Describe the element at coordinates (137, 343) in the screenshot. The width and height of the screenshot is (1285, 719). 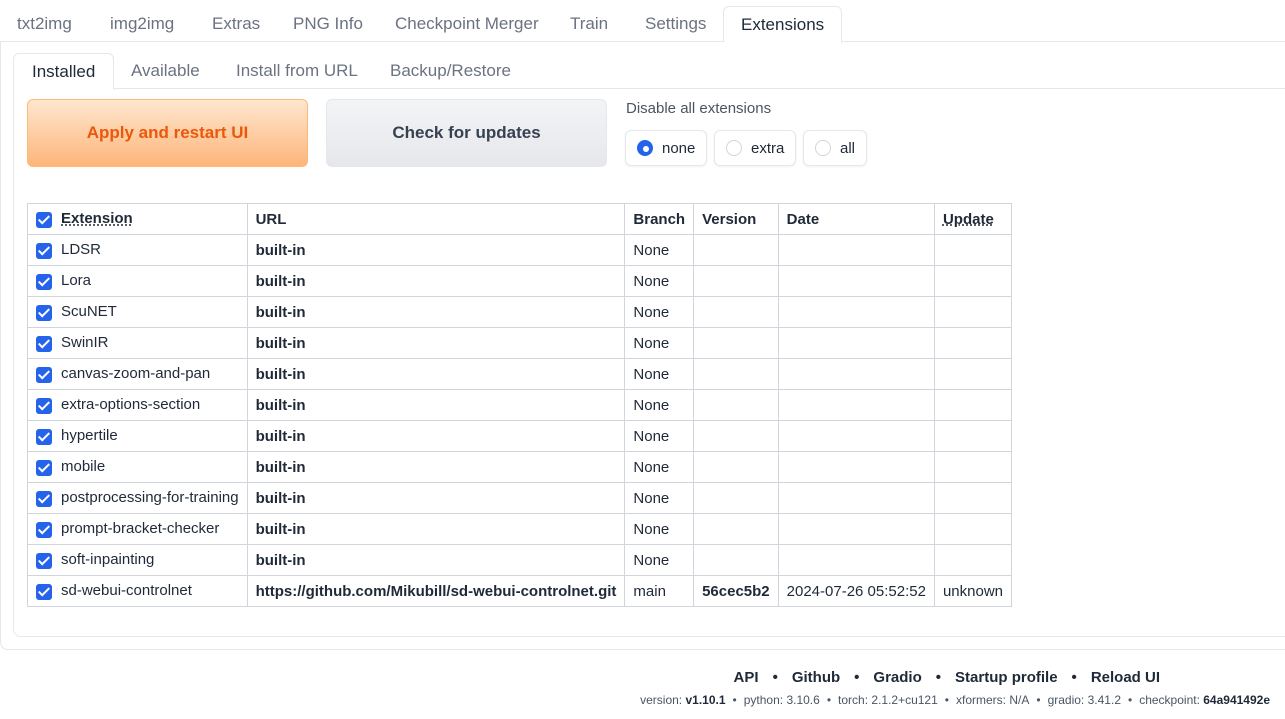
I see `extension-cell: SwinIR` at that location.